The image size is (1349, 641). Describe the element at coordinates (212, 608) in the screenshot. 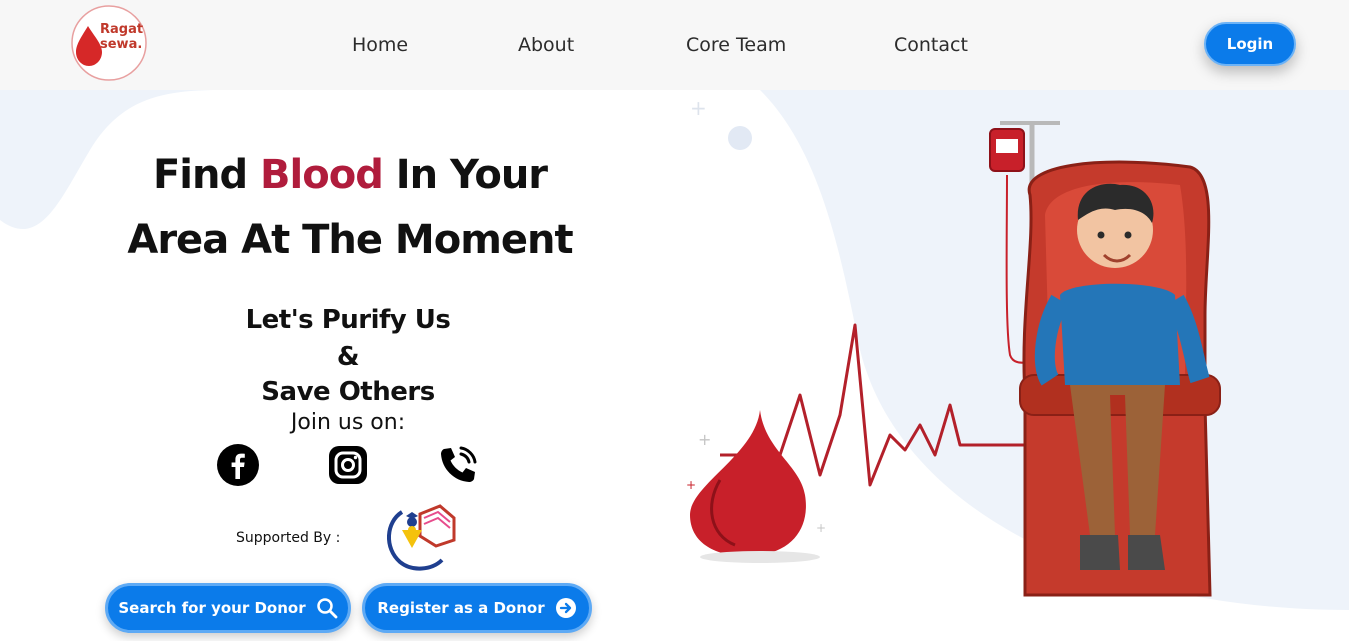

I see `search-donor-label: Search for your Donor` at that location.